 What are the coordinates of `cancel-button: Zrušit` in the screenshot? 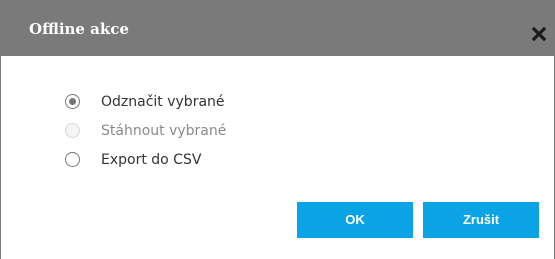 It's located at (481, 220).